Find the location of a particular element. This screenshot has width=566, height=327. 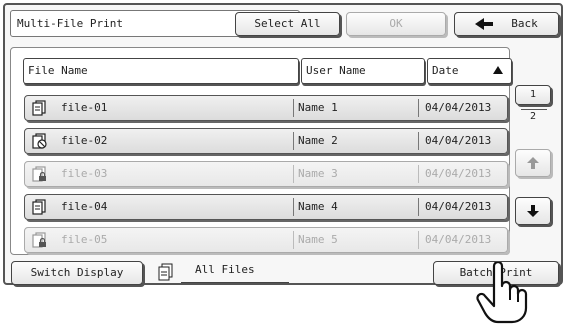

file-row-1: file-01 Name 1 04/04/2013 is located at coordinates (266, 108).